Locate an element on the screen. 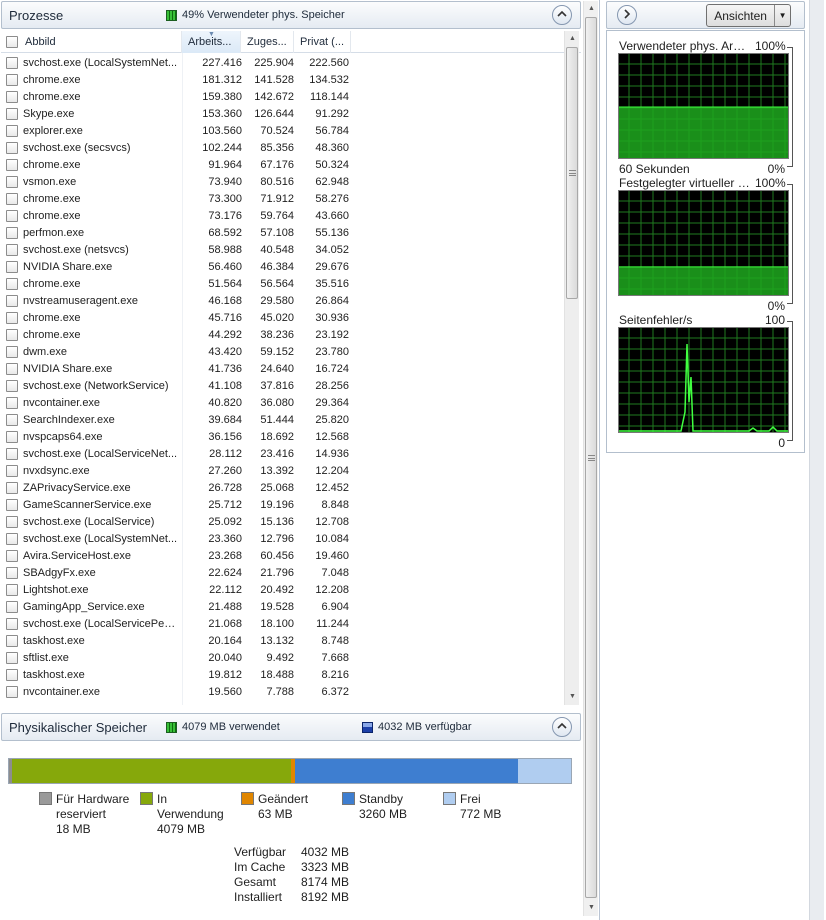  table-row: taskhost.exe 19.812 18.488 8.216 is located at coordinates (285, 675).